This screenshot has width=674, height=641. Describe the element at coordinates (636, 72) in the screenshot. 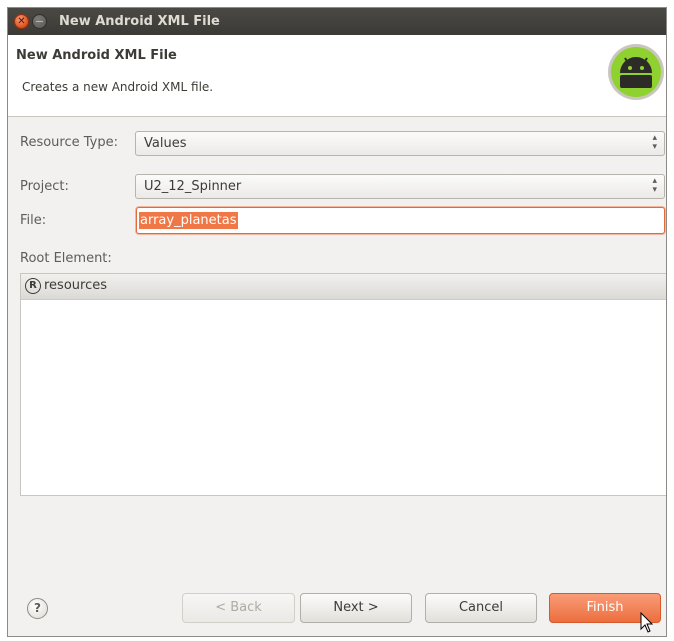

I see `android-icon` at that location.